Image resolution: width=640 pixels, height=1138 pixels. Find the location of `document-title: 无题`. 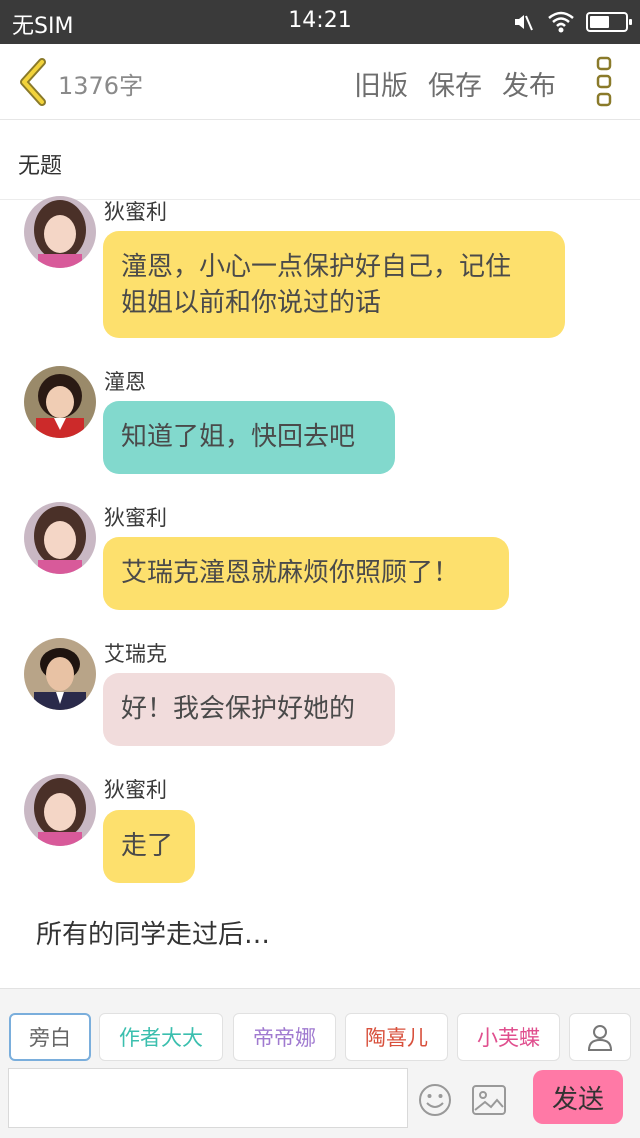

document-title: 无题 is located at coordinates (40, 164).